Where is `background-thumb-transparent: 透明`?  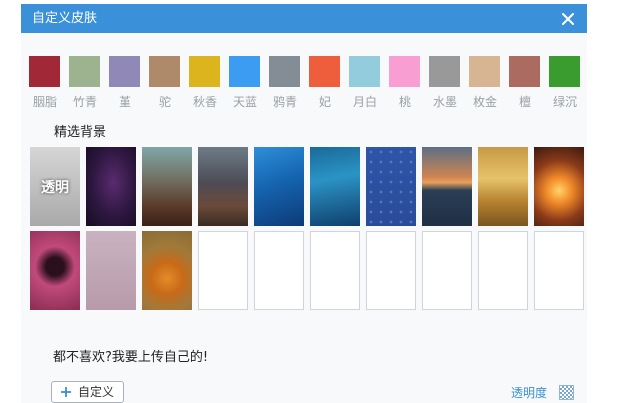
background-thumb-transparent: 透明 is located at coordinates (55, 186).